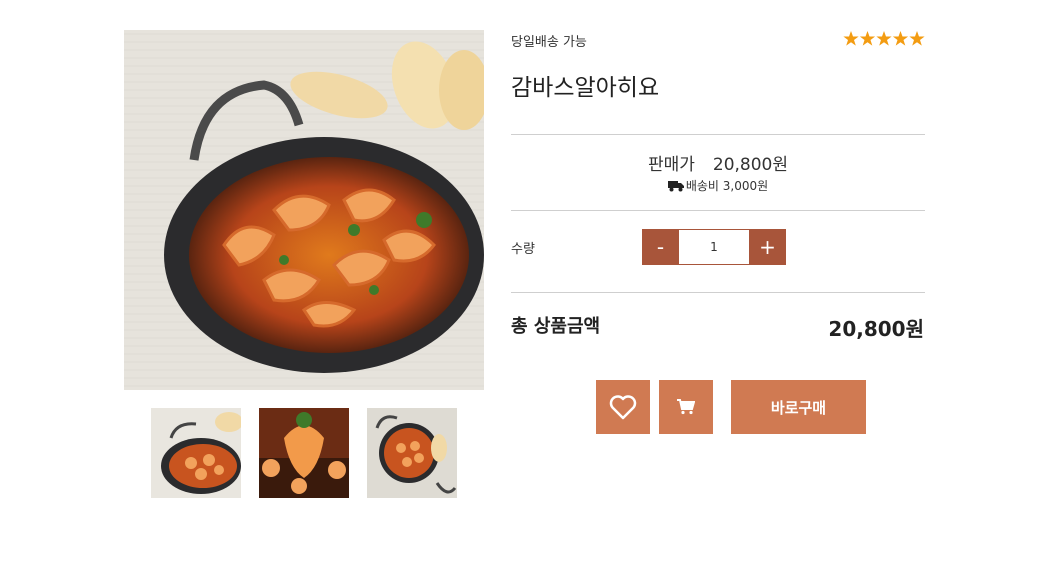 The height and width of the screenshot is (587, 1037). I want to click on price-label: 판매가, so click(671, 165).